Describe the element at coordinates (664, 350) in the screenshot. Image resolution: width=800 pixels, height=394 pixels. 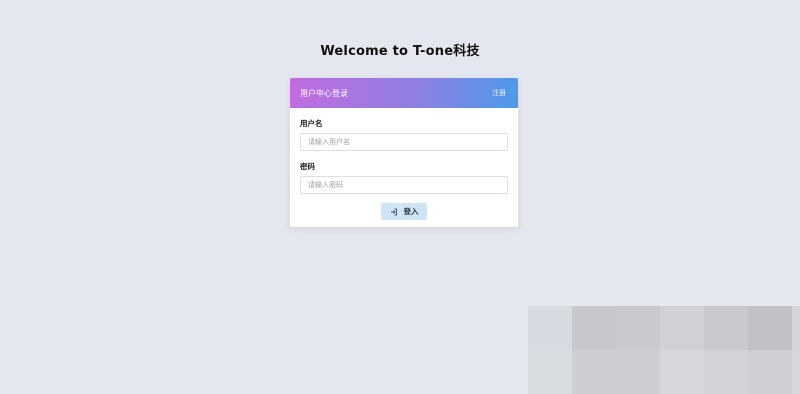
I see `pixelated-overlay` at that location.